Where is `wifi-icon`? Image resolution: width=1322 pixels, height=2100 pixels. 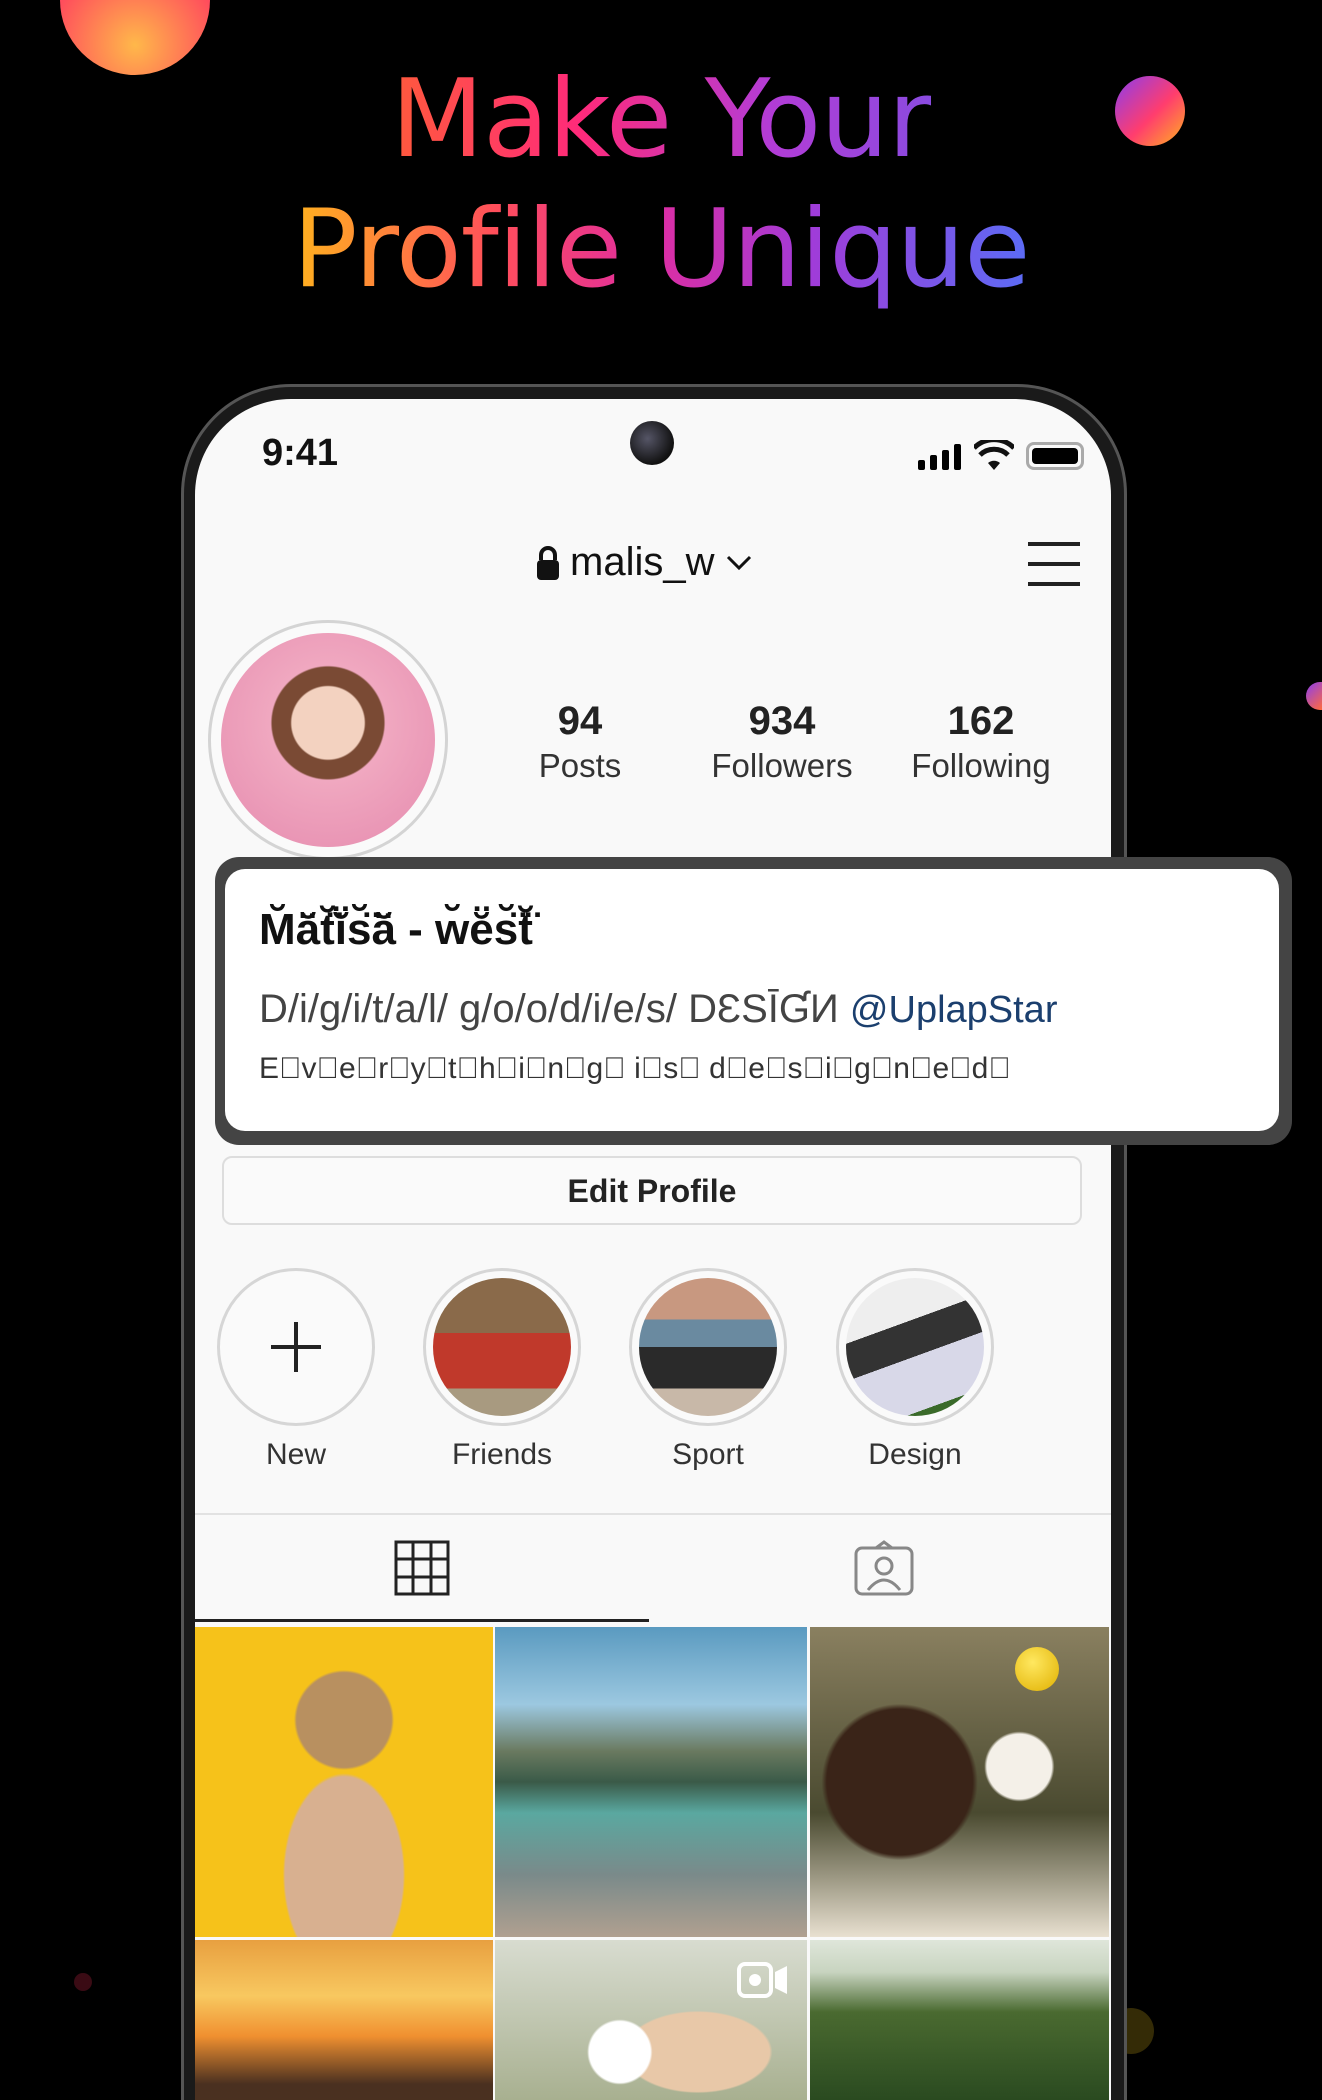
wifi-icon is located at coordinates (994, 453).